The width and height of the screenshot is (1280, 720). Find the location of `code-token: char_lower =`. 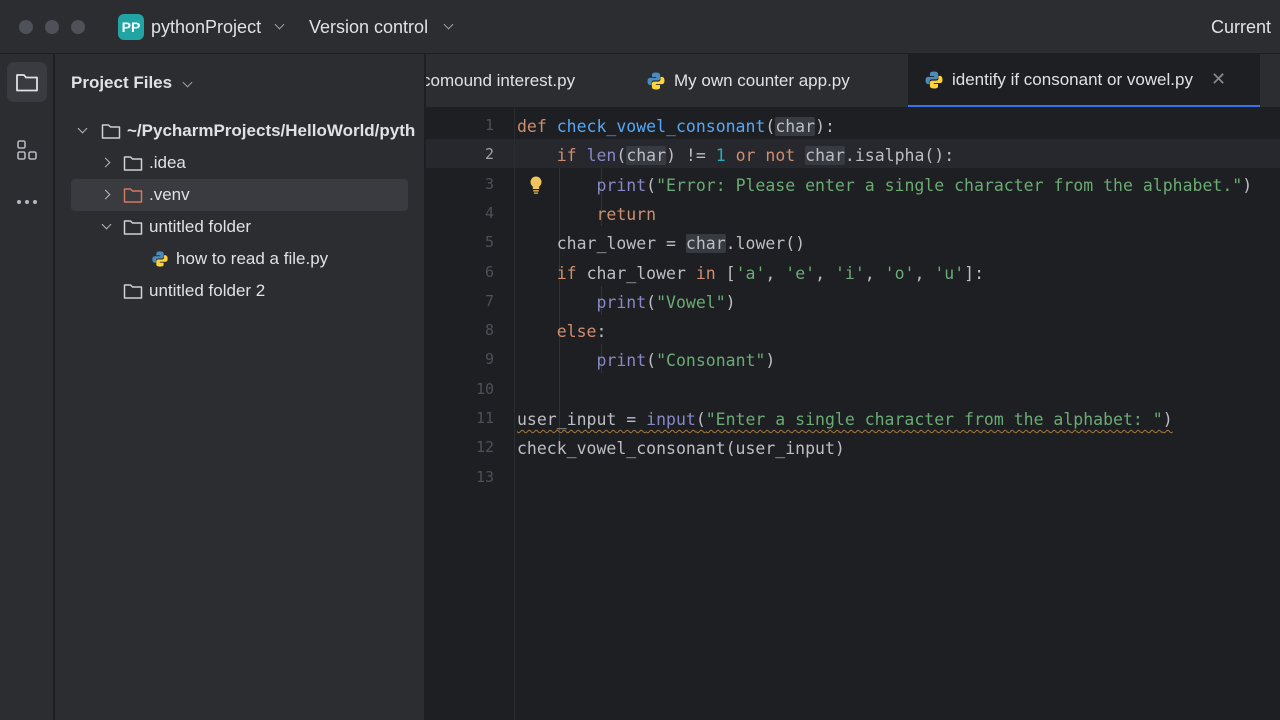

code-token: char_lower = is located at coordinates (621, 244).